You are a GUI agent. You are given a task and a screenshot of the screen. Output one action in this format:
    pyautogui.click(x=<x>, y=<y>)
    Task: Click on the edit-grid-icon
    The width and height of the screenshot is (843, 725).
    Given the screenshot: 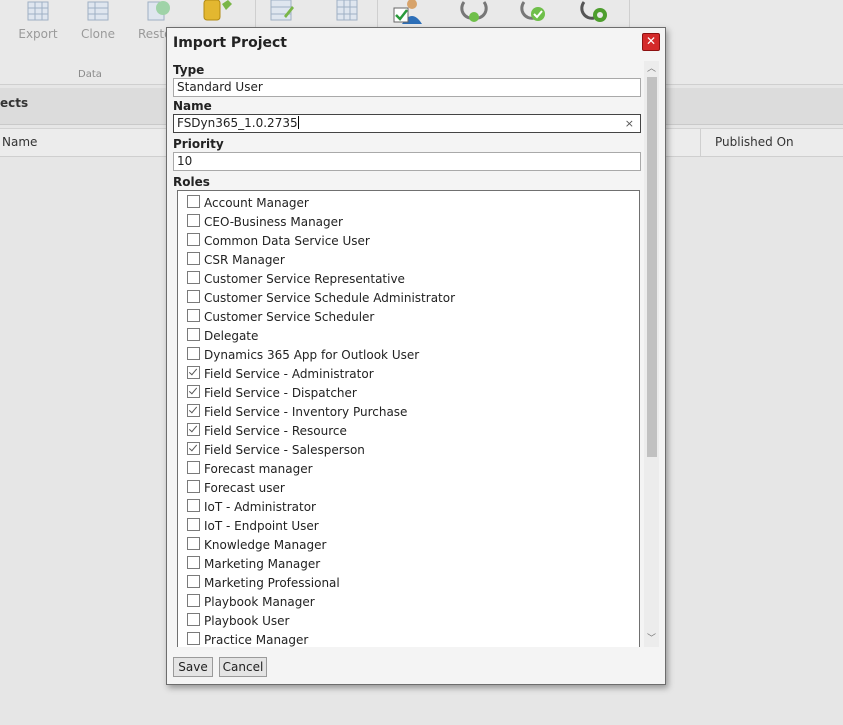 What is the action you would take?
    pyautogui.click(x=282, y=10)
    